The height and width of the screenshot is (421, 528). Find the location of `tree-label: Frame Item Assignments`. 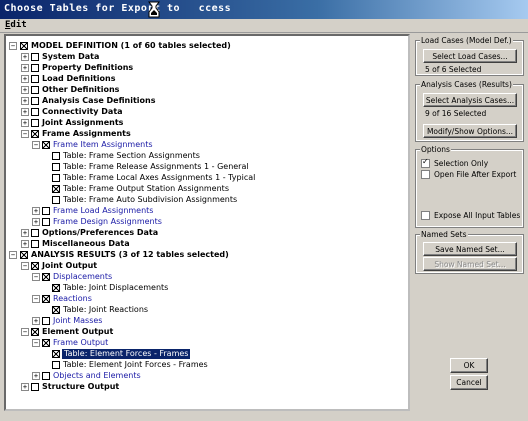

tree-label: Frame Item Assignments is located at coordinates (103, 144).